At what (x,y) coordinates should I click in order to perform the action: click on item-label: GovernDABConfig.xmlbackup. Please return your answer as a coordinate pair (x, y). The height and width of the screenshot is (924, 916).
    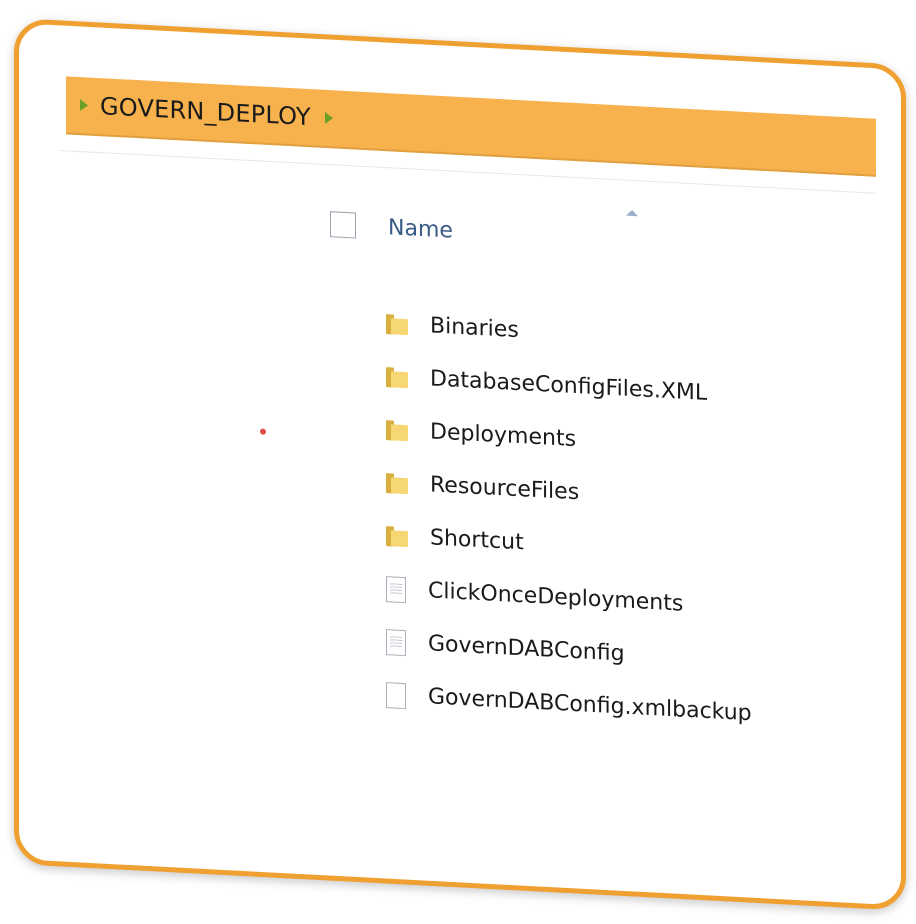
    Looking at the image, I should click on (590, 705).